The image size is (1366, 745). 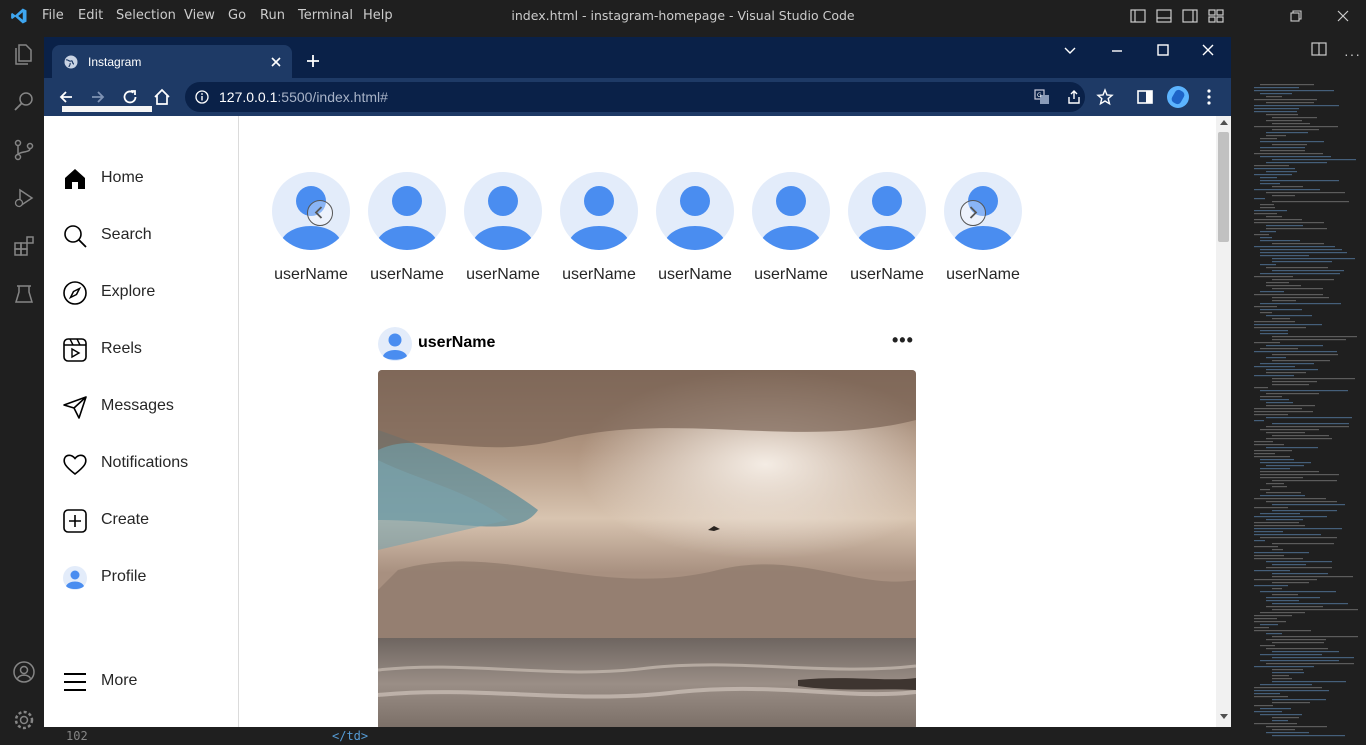 What do you see at coordinates (1138, 16) in the screenshot?
I see `toggle-primary-sidebar-icon` at bounding box center [1138, 16].